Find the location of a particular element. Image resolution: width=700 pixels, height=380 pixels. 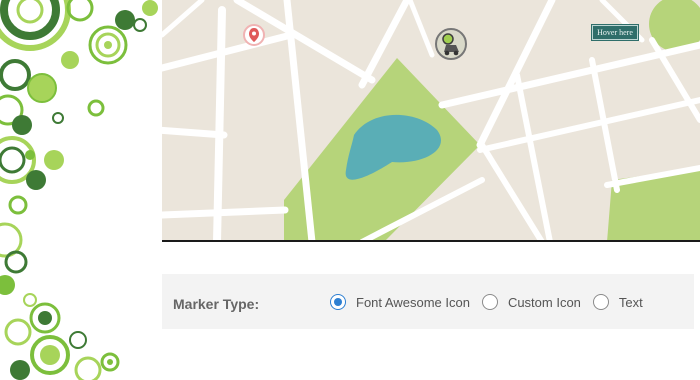

user-car-icon is located at coordinates (451, 44).